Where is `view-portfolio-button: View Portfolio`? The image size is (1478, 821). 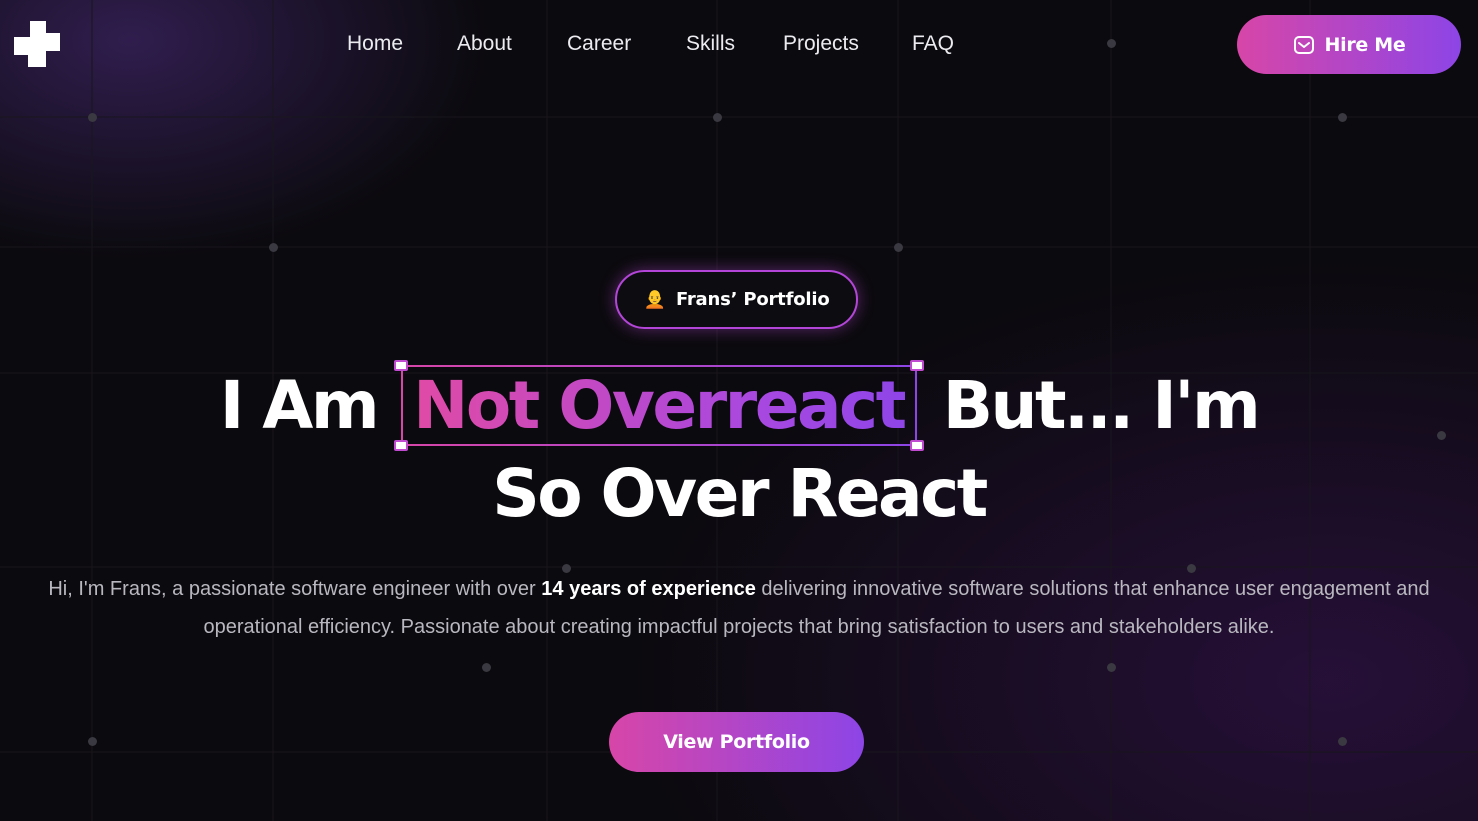
view-portfolio-button: View Portfolio is located at coordinates (736, 742).